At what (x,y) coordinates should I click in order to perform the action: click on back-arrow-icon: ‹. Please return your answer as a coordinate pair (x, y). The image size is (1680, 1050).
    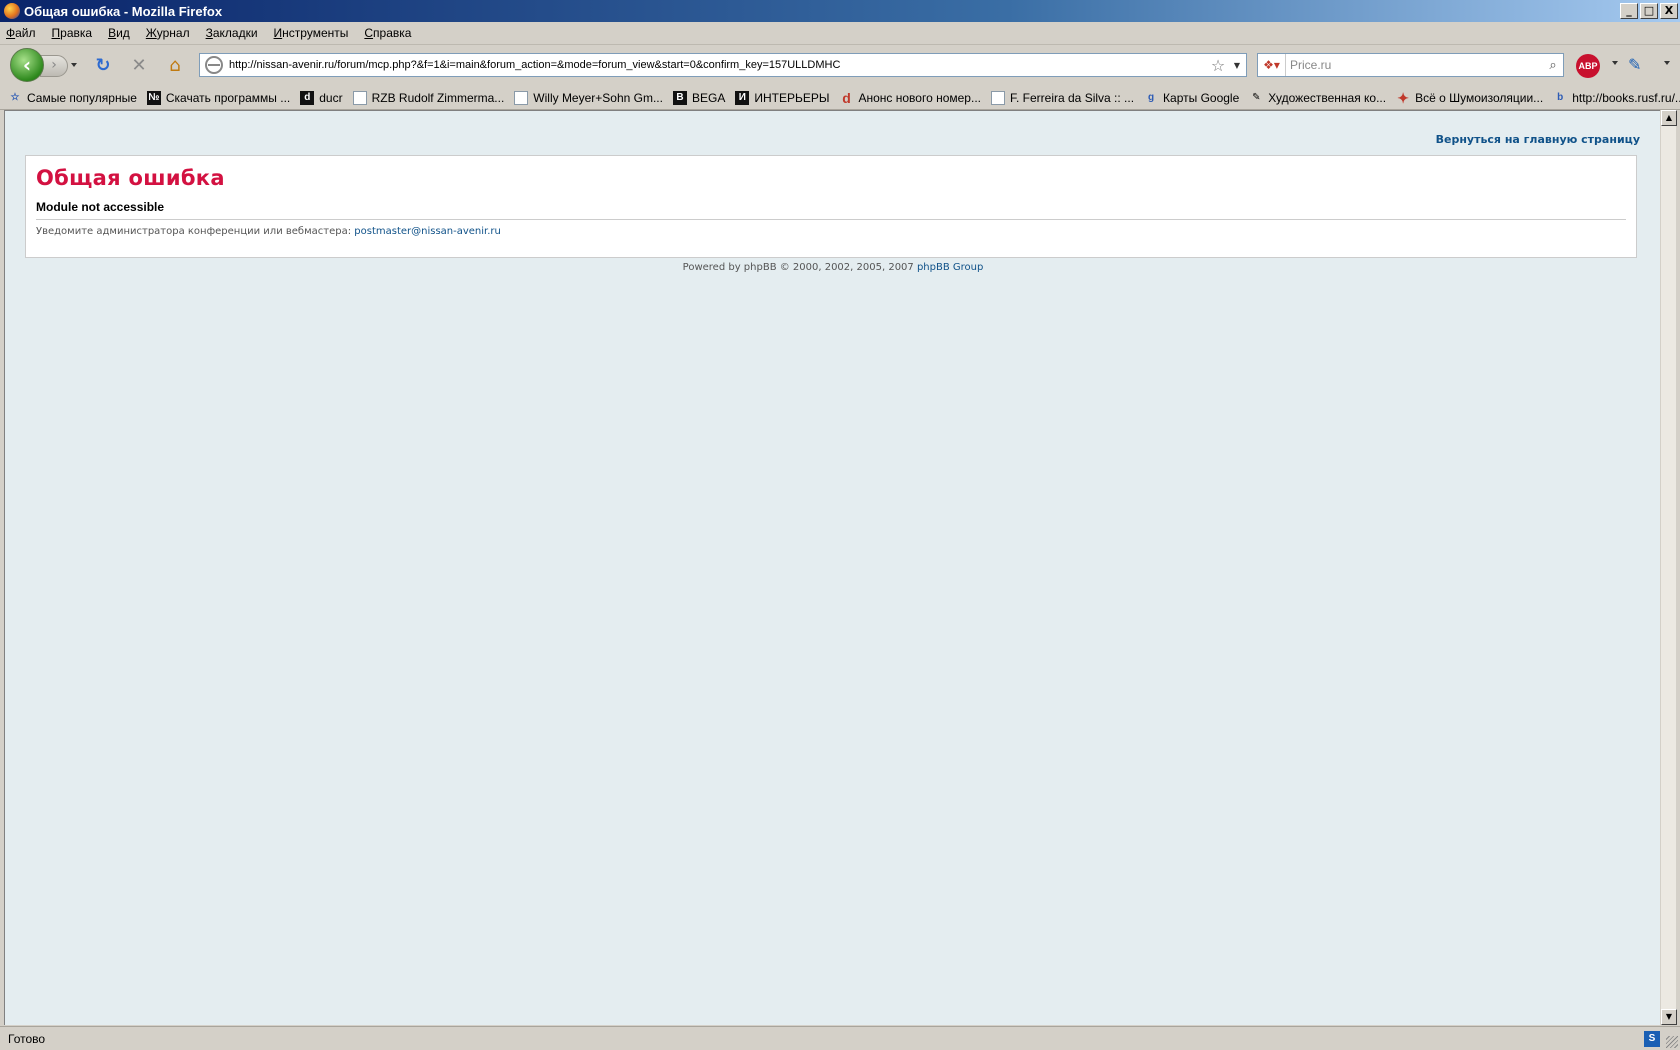
    Looking at the image, I should click on (27, 65).